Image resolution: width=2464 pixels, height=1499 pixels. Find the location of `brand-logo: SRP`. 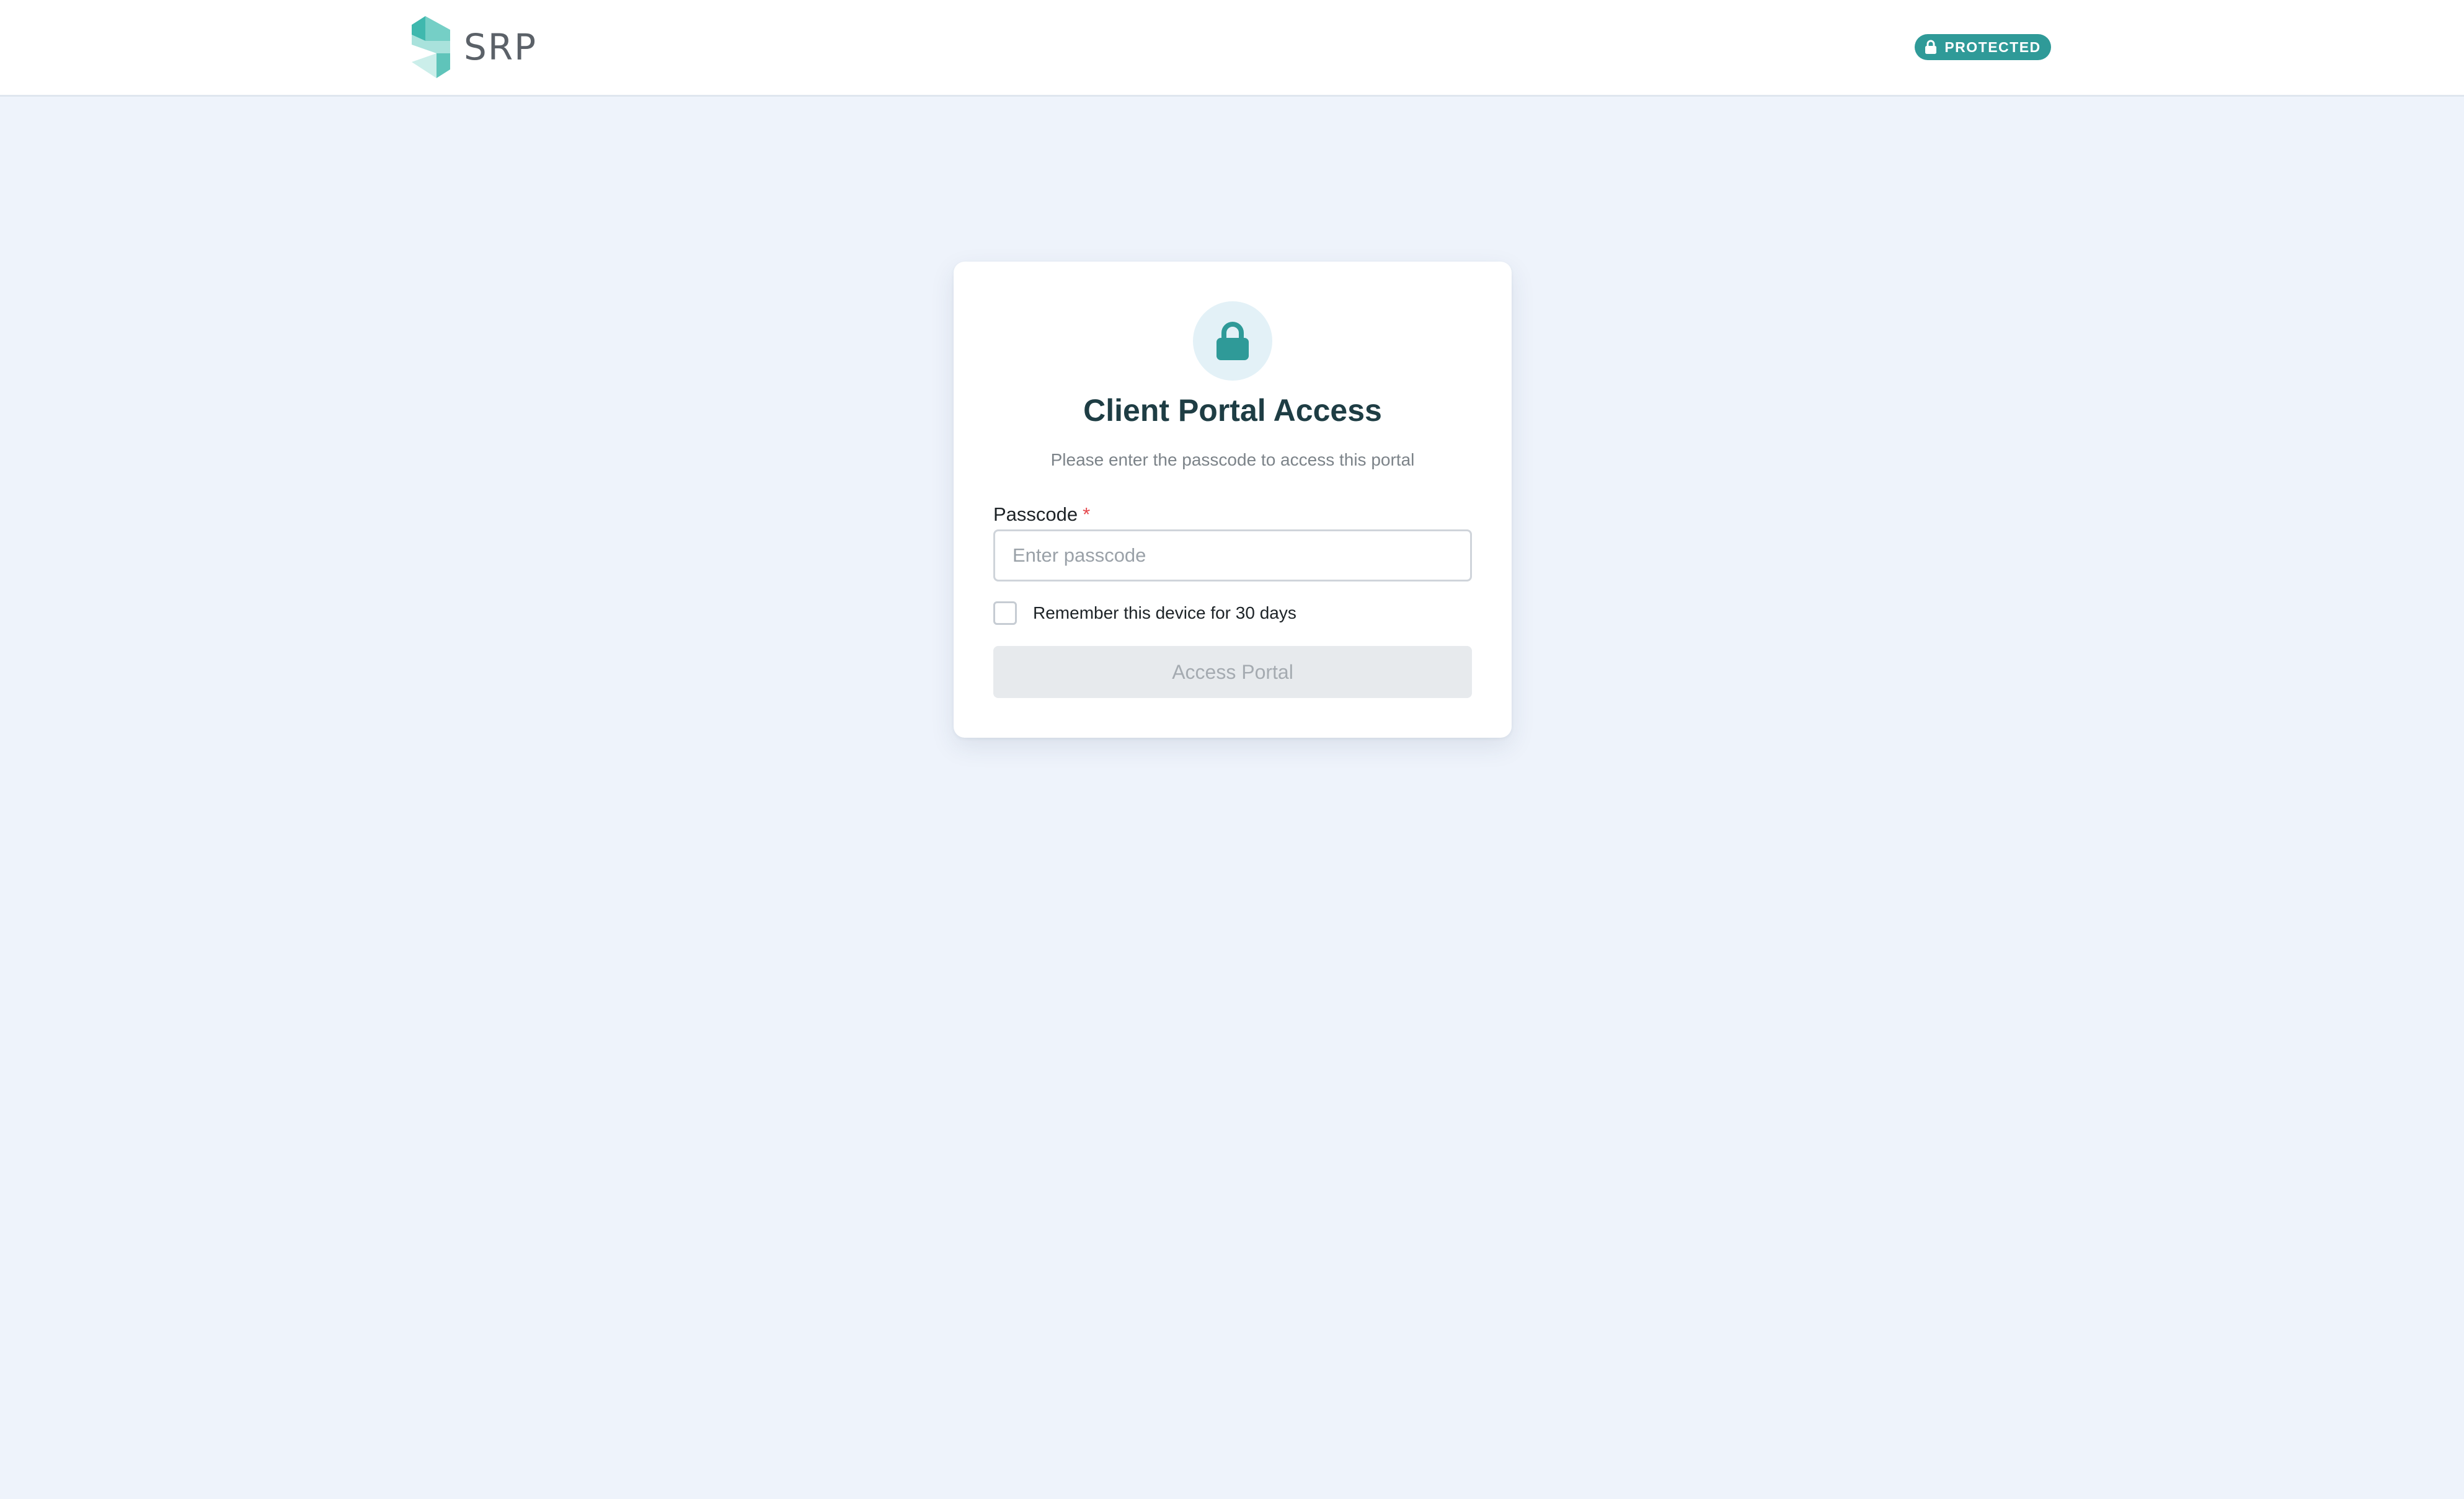

brand-logo: SRP is located at coordinates (474, 47).